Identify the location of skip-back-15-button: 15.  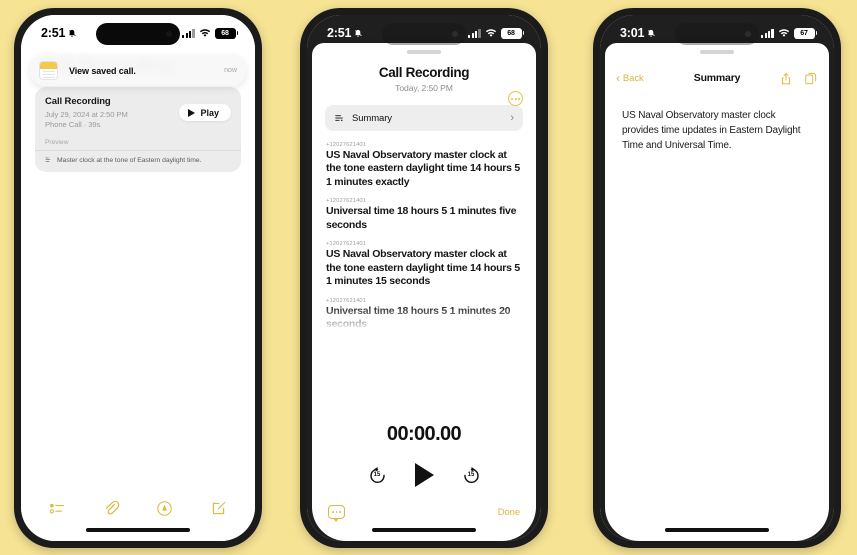
(377, 475).